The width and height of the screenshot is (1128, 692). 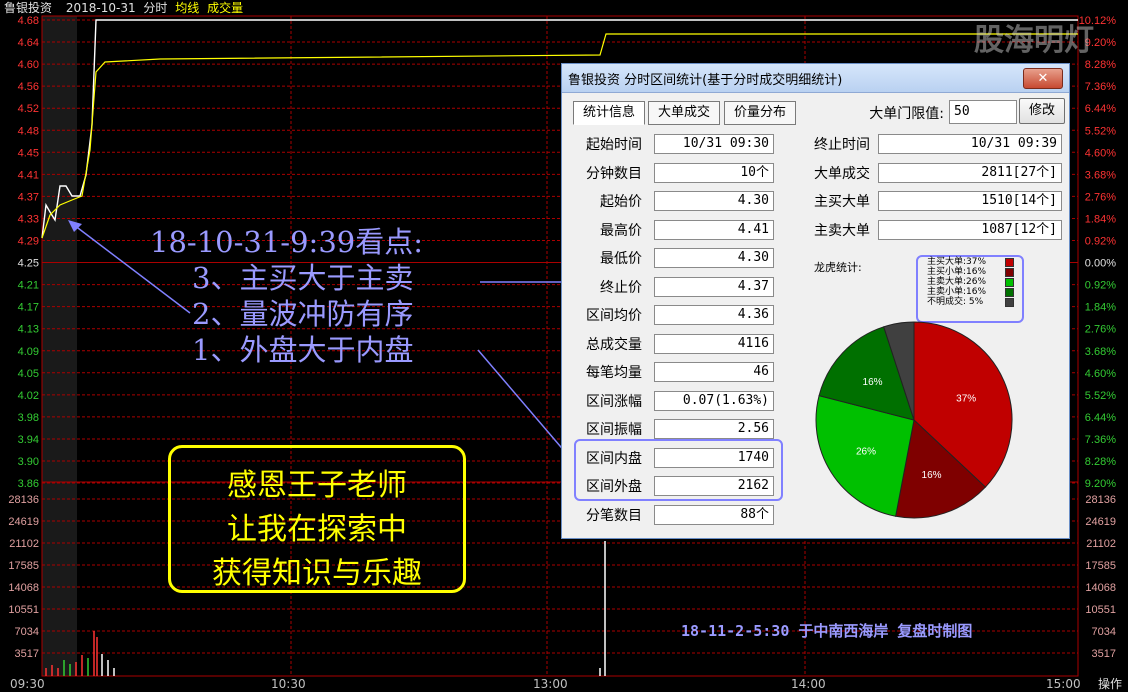 What do you see at coordinates (970, 172) in the screenshot?
I see `stat-value: 2811[27个]` at bounding box center [970, 172].